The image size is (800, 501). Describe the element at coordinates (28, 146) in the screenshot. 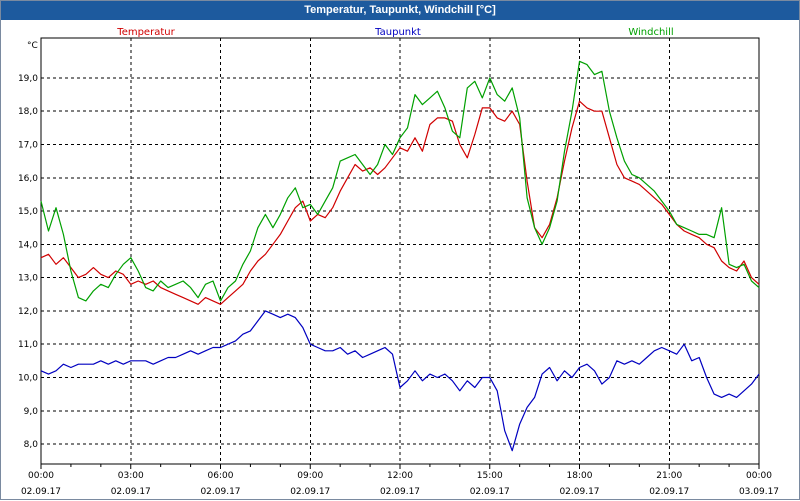

I see `y-tick-label: 17,0` at that location.